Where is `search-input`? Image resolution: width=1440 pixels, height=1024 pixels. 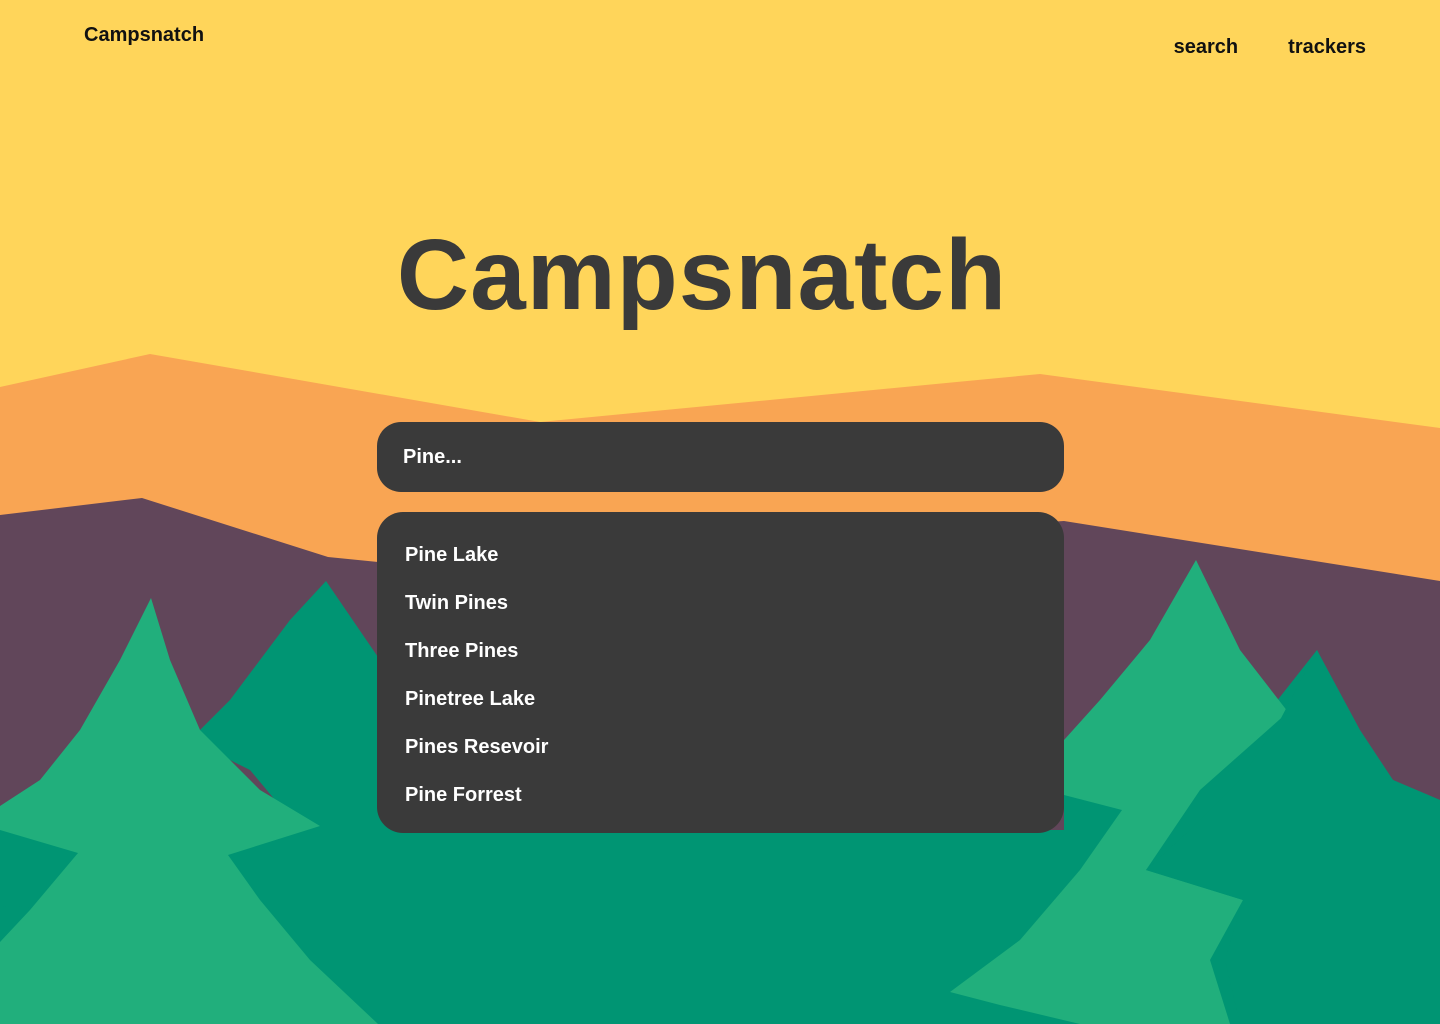 search-input is located at coordinates (720, 457).